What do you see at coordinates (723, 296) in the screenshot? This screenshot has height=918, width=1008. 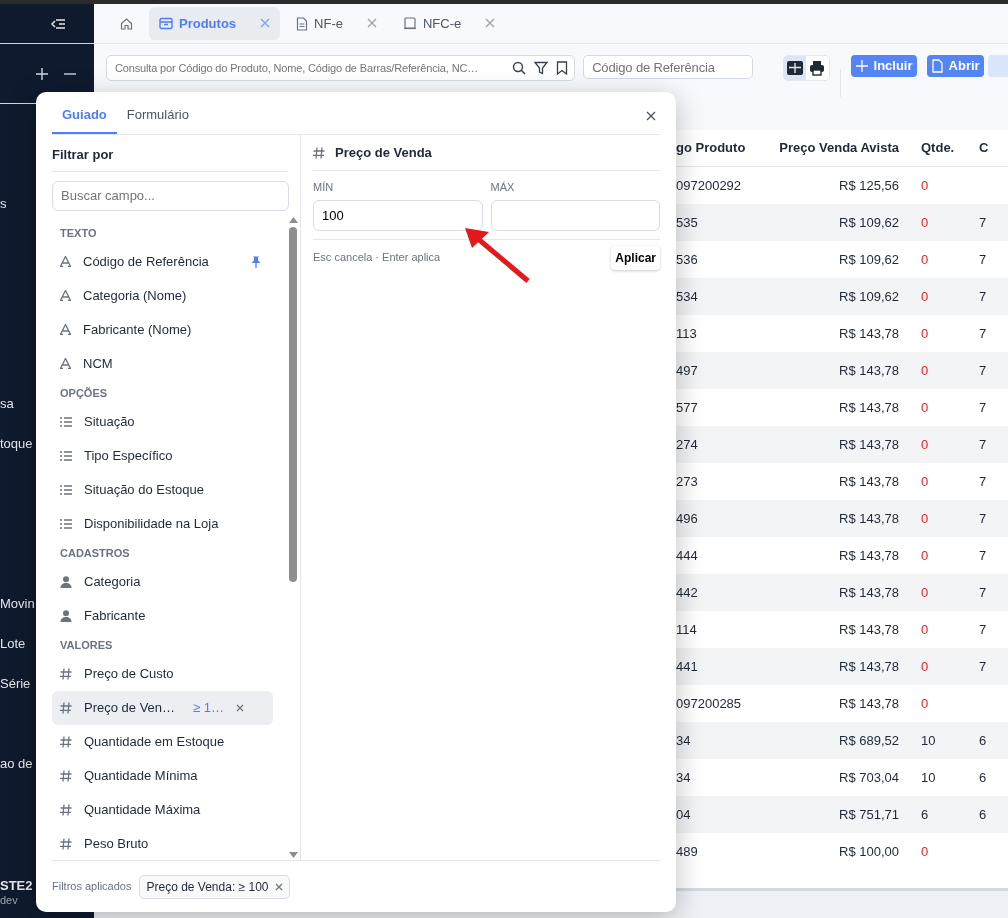 I see `table-cell: 534` at bounding box center [723, 296].